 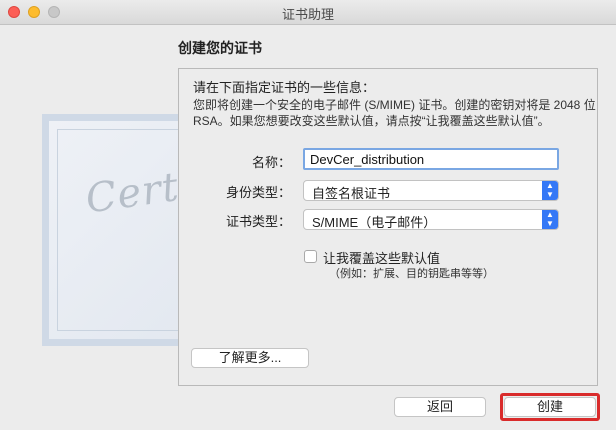 What do you see at coordinates (310, 256) in the screenshot?
I see `override-defaults-checkbox` at bounding box center [310, 256].